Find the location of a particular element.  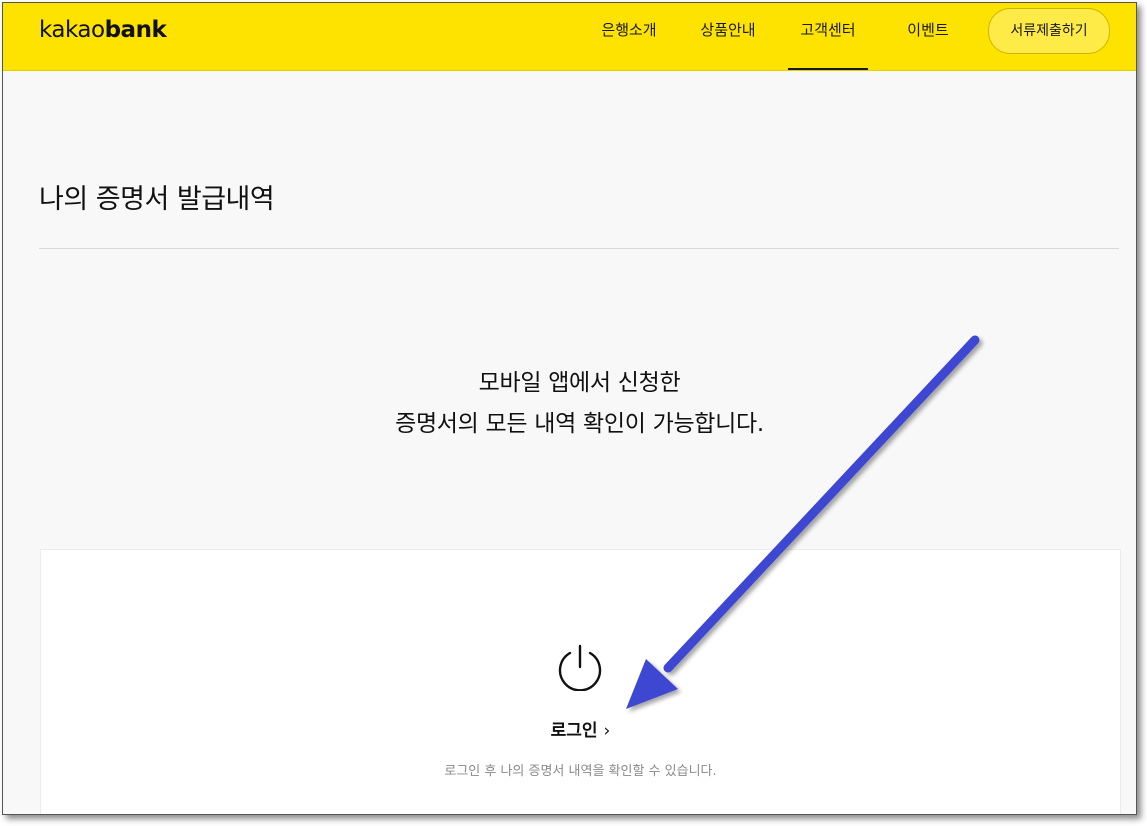

main-nav: 은행소개 상품안내 고객센터 이벤트 is located at coordinates (569, 36).